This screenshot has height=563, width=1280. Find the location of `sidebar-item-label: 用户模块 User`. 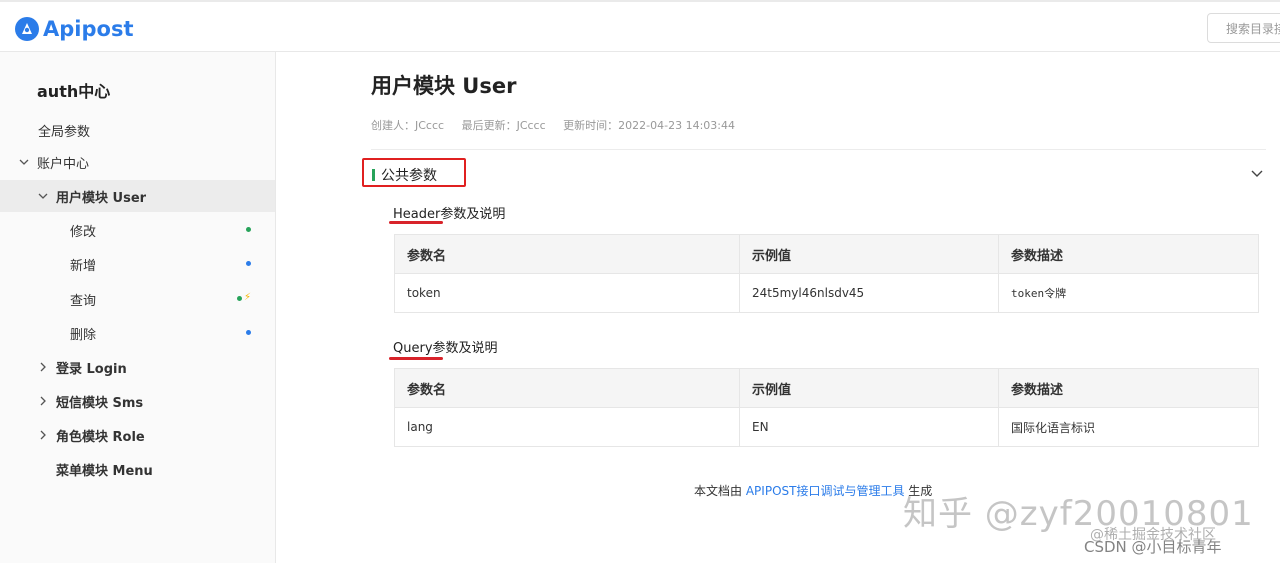

sidebar-item-label: 用户模块 User is located at coordinates (101, 198).